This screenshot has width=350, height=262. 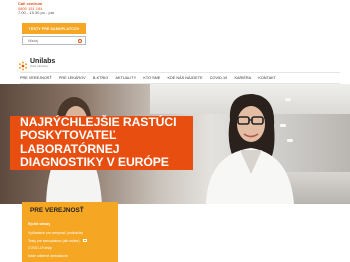 I want to click on quick-link-label: Naše odberné ambulancie, so click(x=48, y=255).